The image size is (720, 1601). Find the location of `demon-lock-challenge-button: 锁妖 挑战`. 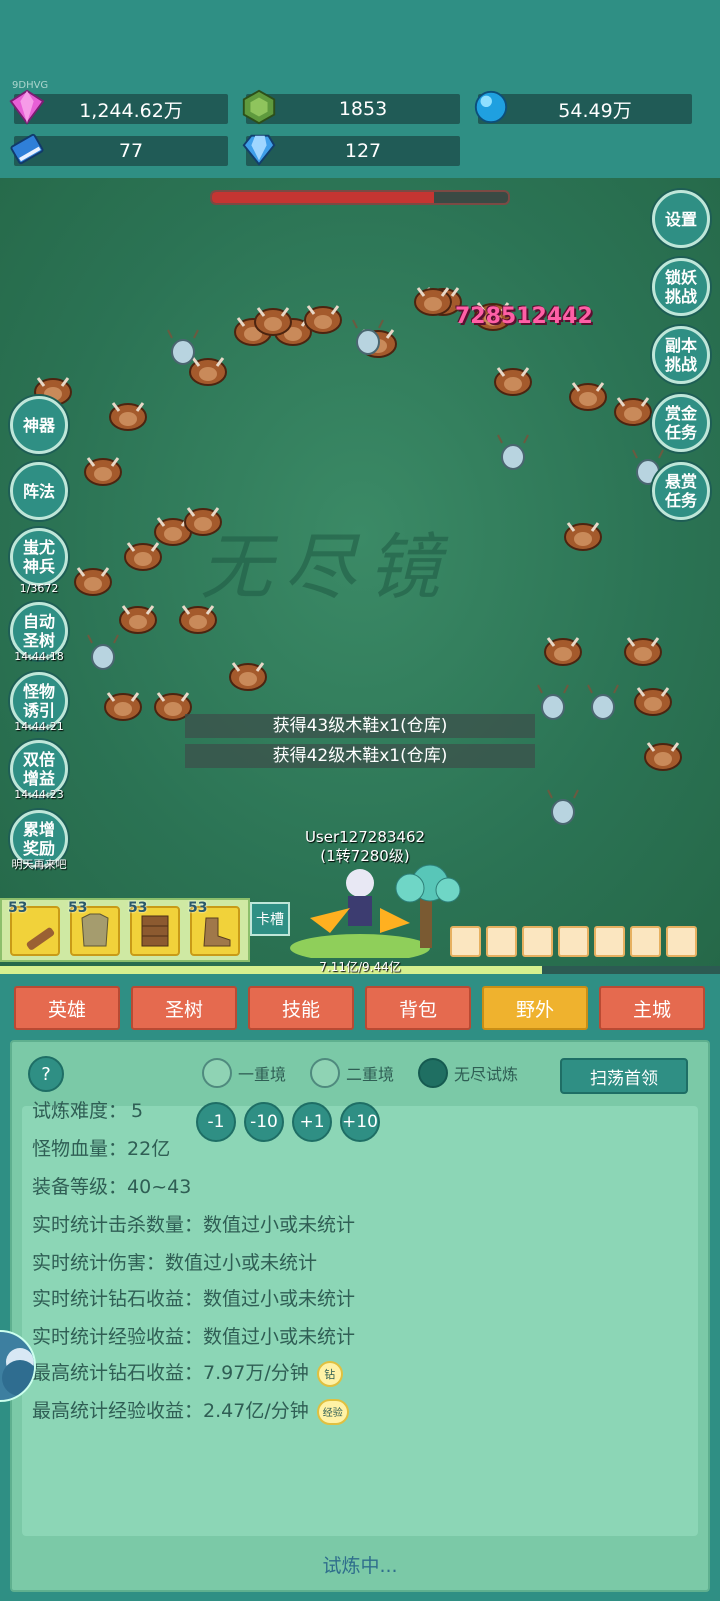

demon-lock-challenge-button: 锁妖 挑战 is located at coordinates (681, 287).